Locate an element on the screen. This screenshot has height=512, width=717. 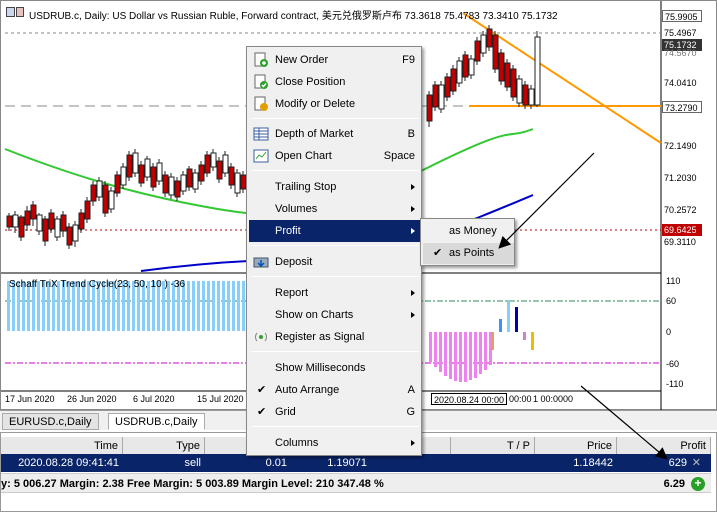
price-label: 69.3110 is located at coordinates (680, 242).